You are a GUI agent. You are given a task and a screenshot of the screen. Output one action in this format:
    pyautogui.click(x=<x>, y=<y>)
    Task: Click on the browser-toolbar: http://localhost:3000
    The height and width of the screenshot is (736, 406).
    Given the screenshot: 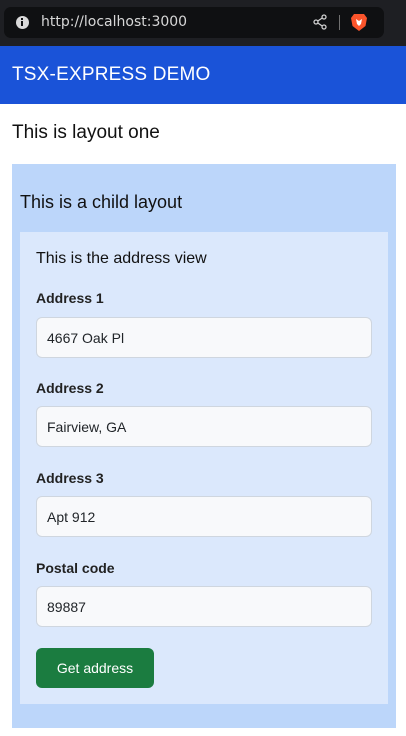 What is the action you would take?
    pyautogui.click(x=203, y=23)
    